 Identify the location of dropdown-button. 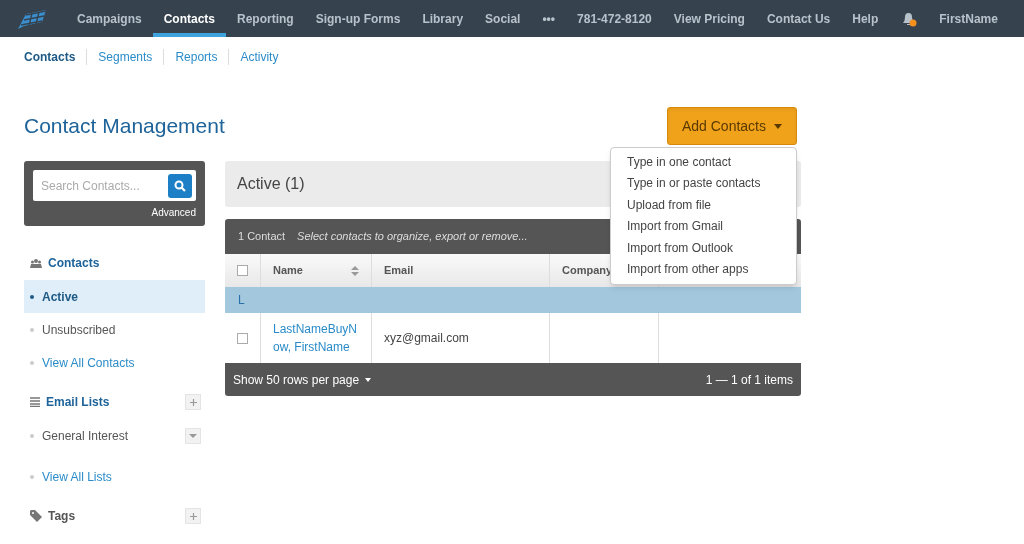
(193, 435).